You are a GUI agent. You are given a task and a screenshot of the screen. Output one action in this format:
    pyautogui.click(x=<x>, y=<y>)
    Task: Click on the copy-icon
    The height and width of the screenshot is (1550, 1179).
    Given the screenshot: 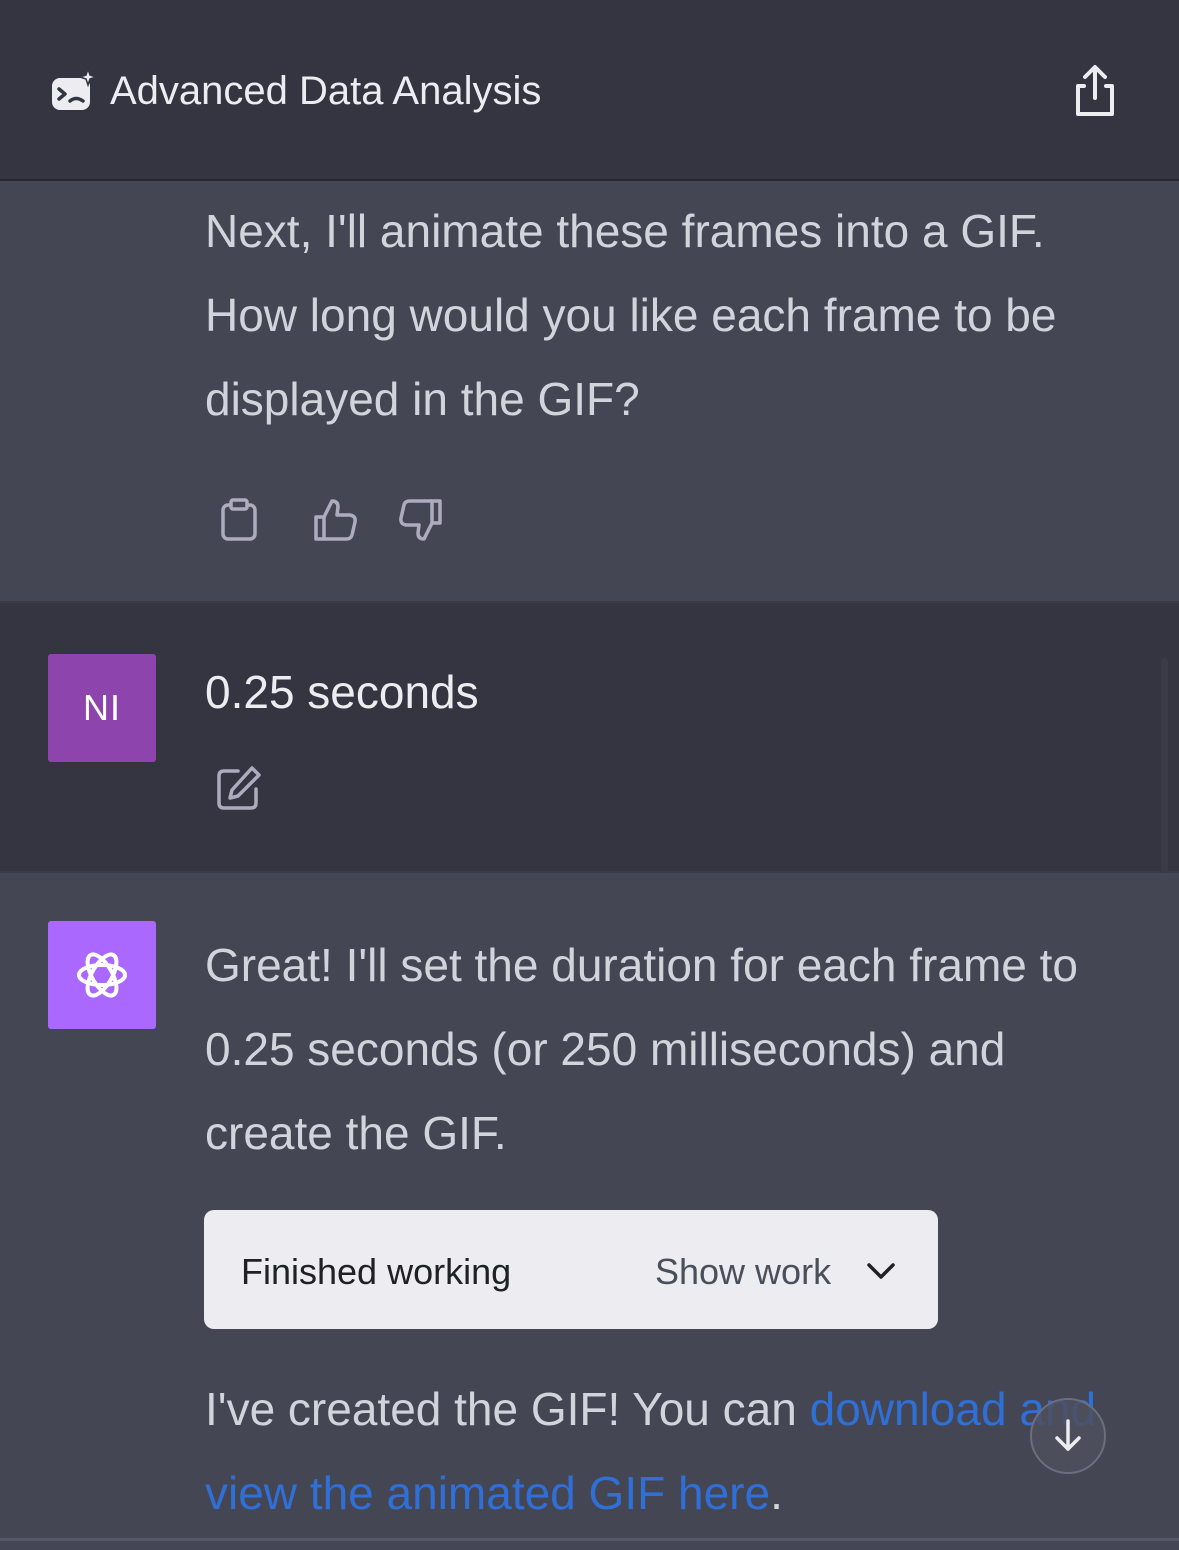 What is the action you would take?
    pyautogui.click(x=240, y=520)
    